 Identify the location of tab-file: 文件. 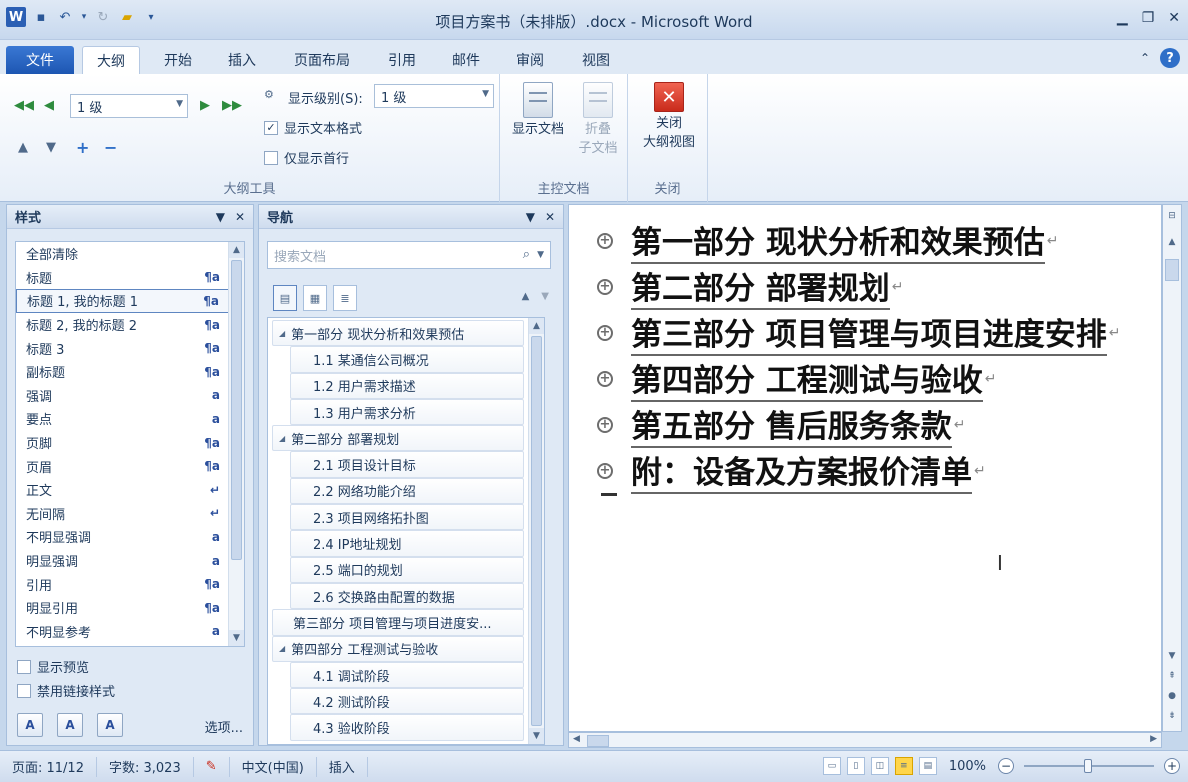
(40, 60).